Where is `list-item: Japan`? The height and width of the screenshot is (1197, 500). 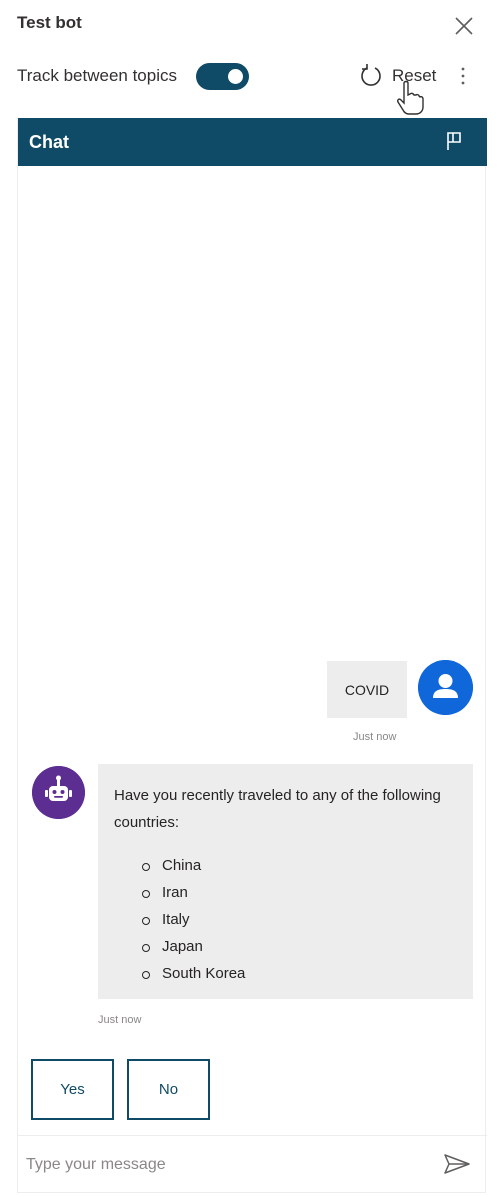 list-item: Japan is located at coordinates (299, 946).